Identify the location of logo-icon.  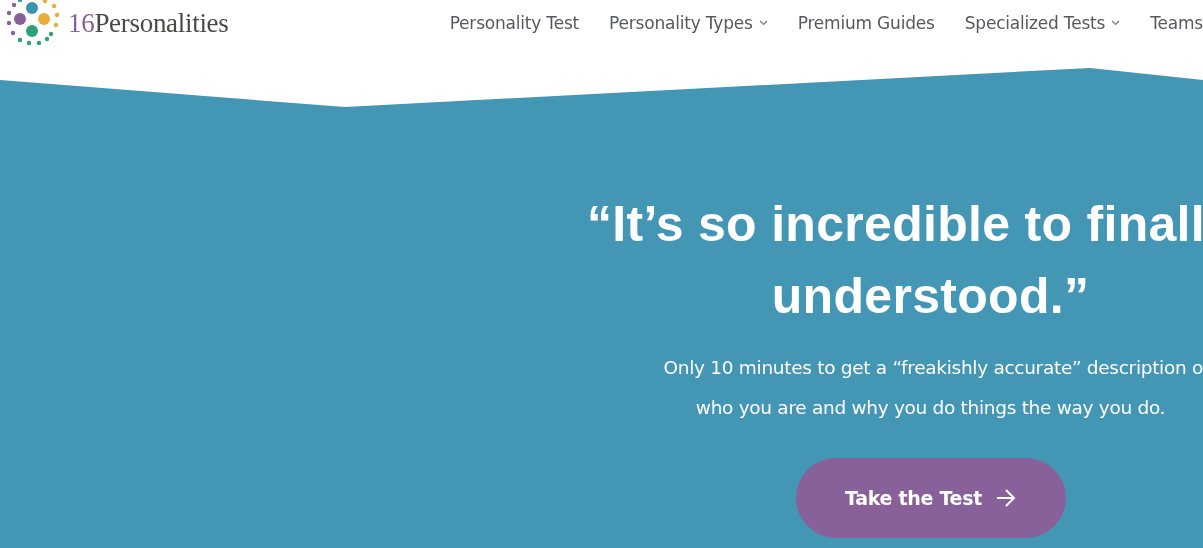
(32, 24).